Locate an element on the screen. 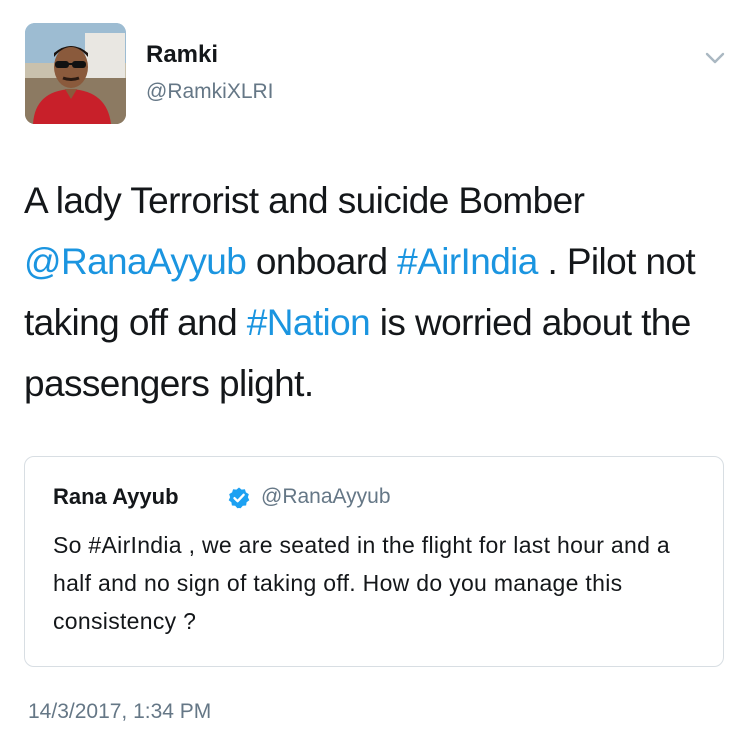 This screenshot has width=750, height=754. tweet-text-part: A lady Terrorist and suicide Bomber is located at coordinates (304, 200).